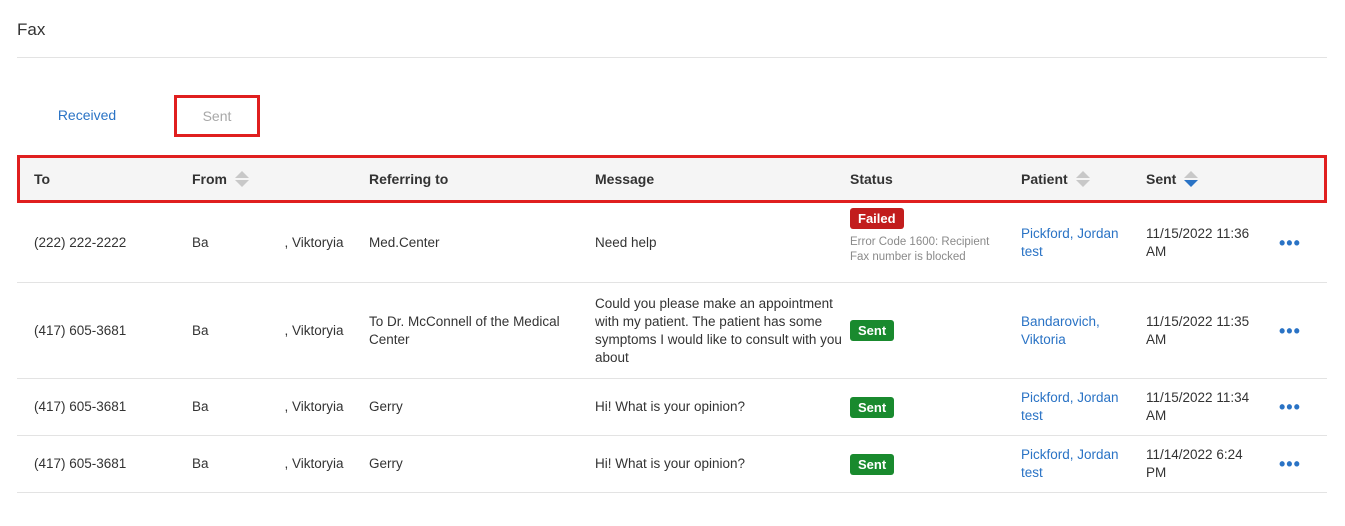 The height and width of the screenshot is (526, 1345). I want to click on cell-message: Need help, so click(626, 242).